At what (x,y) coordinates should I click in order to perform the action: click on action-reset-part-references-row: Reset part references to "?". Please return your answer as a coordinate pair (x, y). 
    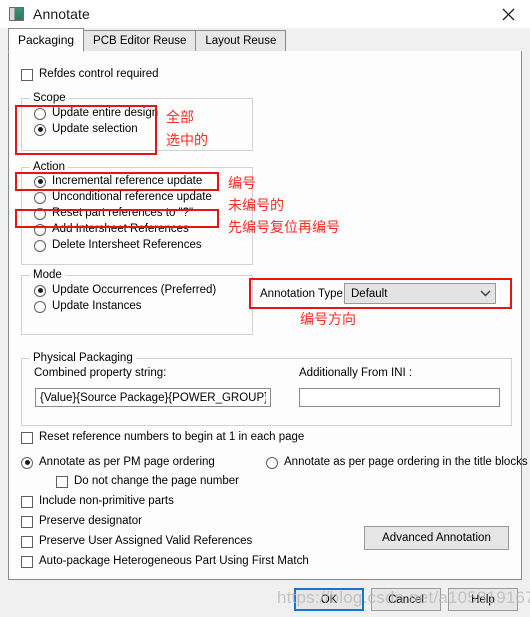
    Looking at the image, I should click on (143, 213).